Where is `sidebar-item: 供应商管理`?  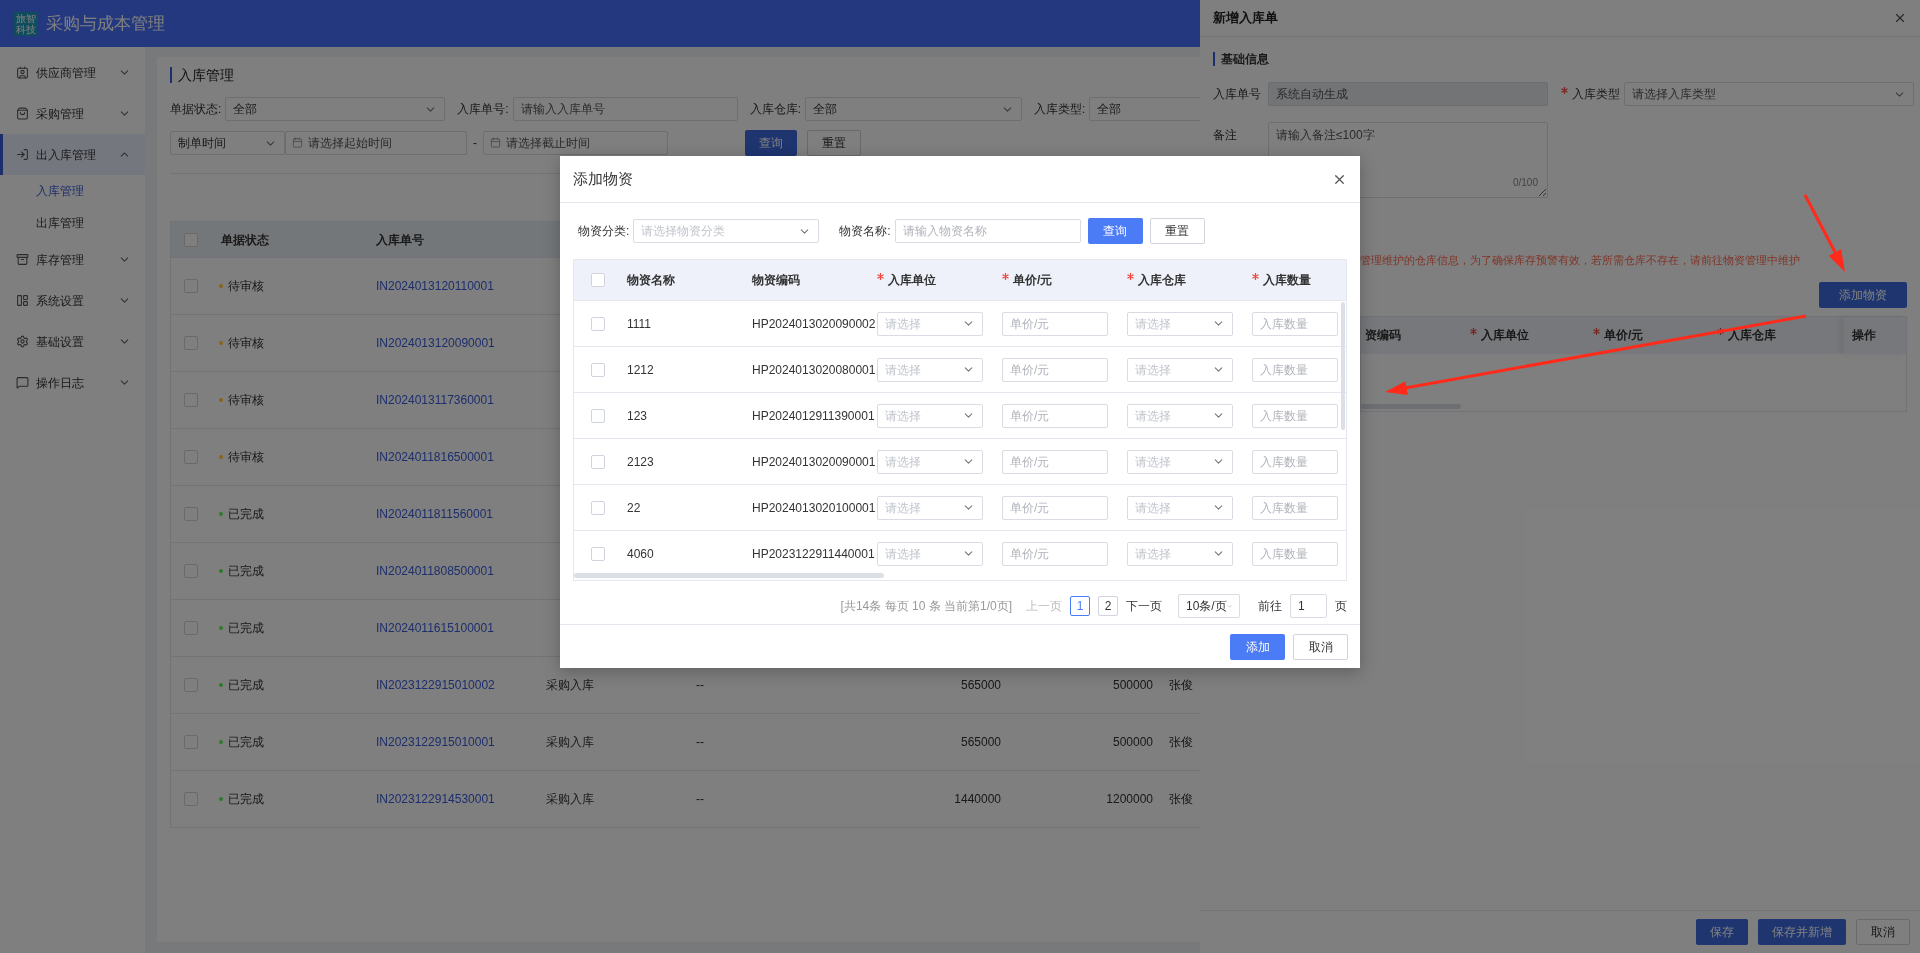
sidebar-item: 供应商管理 is located at coordinates (72, 72).